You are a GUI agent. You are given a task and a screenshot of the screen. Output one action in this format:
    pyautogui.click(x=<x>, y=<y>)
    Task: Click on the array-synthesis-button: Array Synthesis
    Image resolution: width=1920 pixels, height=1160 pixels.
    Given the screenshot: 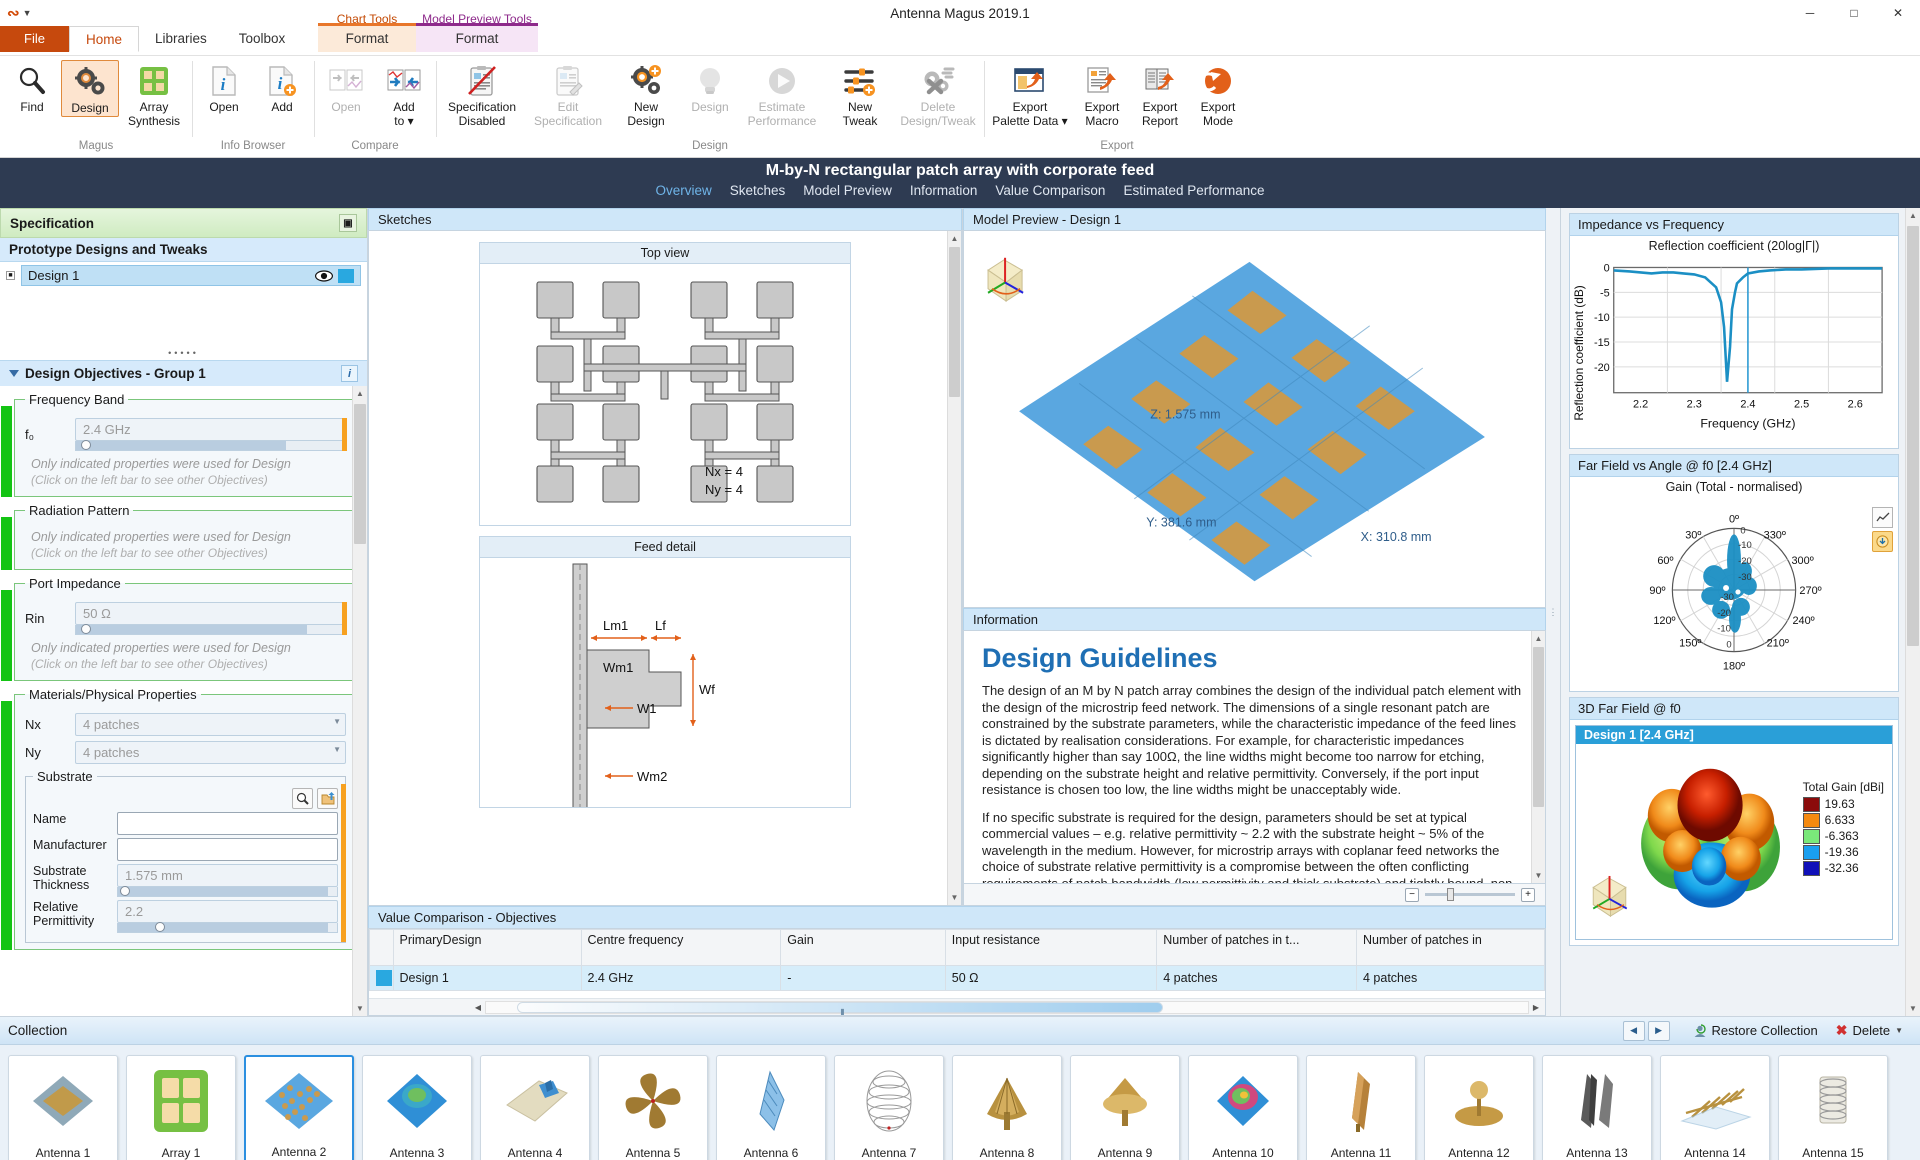 What is the action you would take?
    pyautogui.click(x=154, y=94)
    